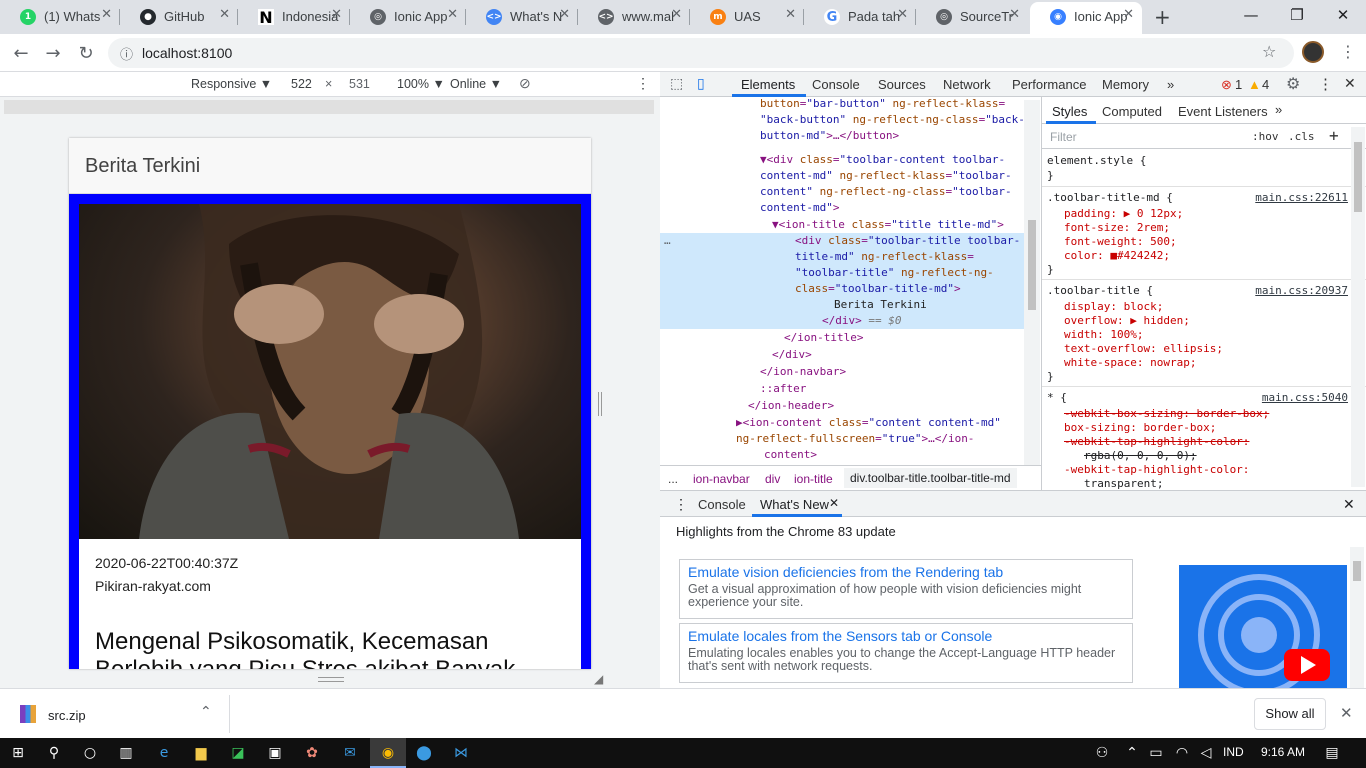 Image resolution: width=1366 pixels, height=768 pixels. I want to click on resize-handle-bottom, so click(331, 679).